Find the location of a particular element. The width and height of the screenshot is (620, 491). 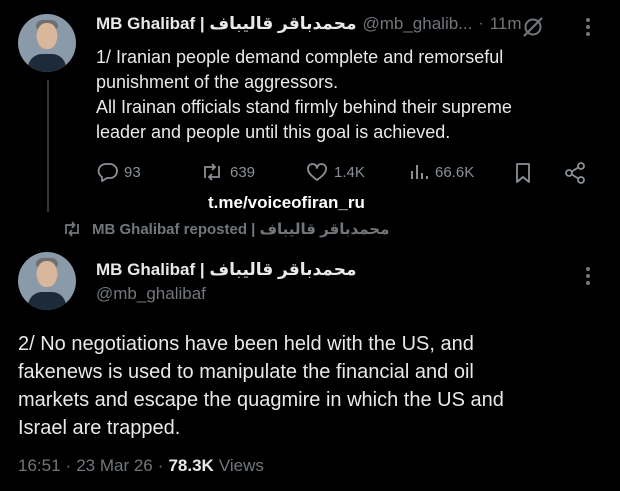

views-button: 66.6K is located at coordinates (441, 172).